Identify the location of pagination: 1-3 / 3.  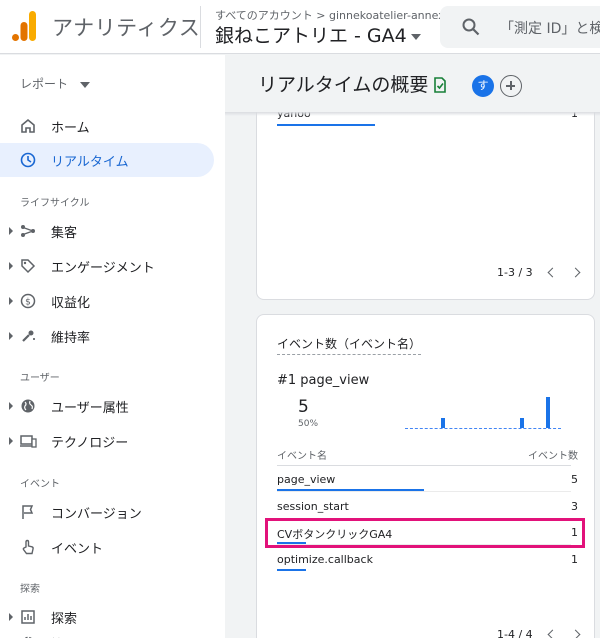
(539, 272).